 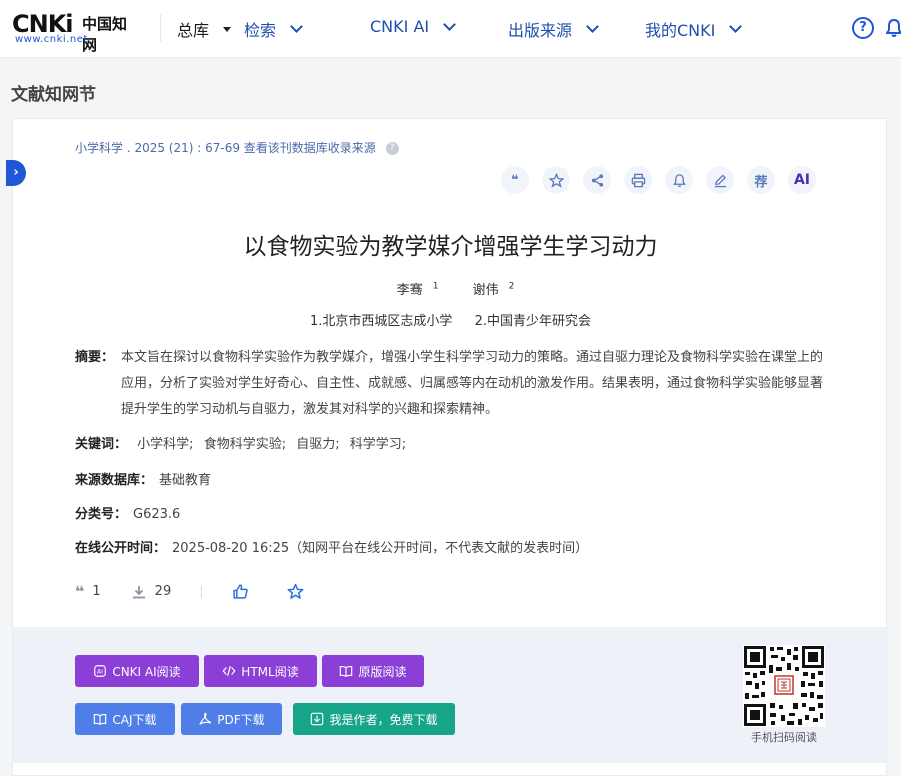 What do you see at coordinates (51, 39) in the screenshot?
I see `logo-url: www.cnki.net` at bounding box center [51, 39].